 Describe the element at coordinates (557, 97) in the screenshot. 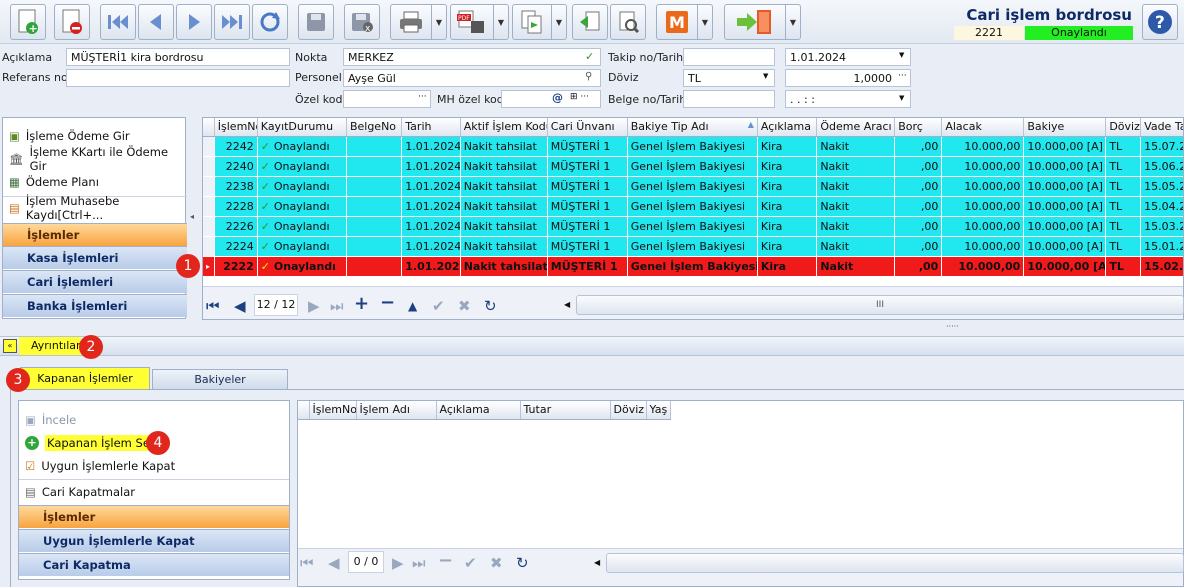

I see `at-icon: @` at that location.